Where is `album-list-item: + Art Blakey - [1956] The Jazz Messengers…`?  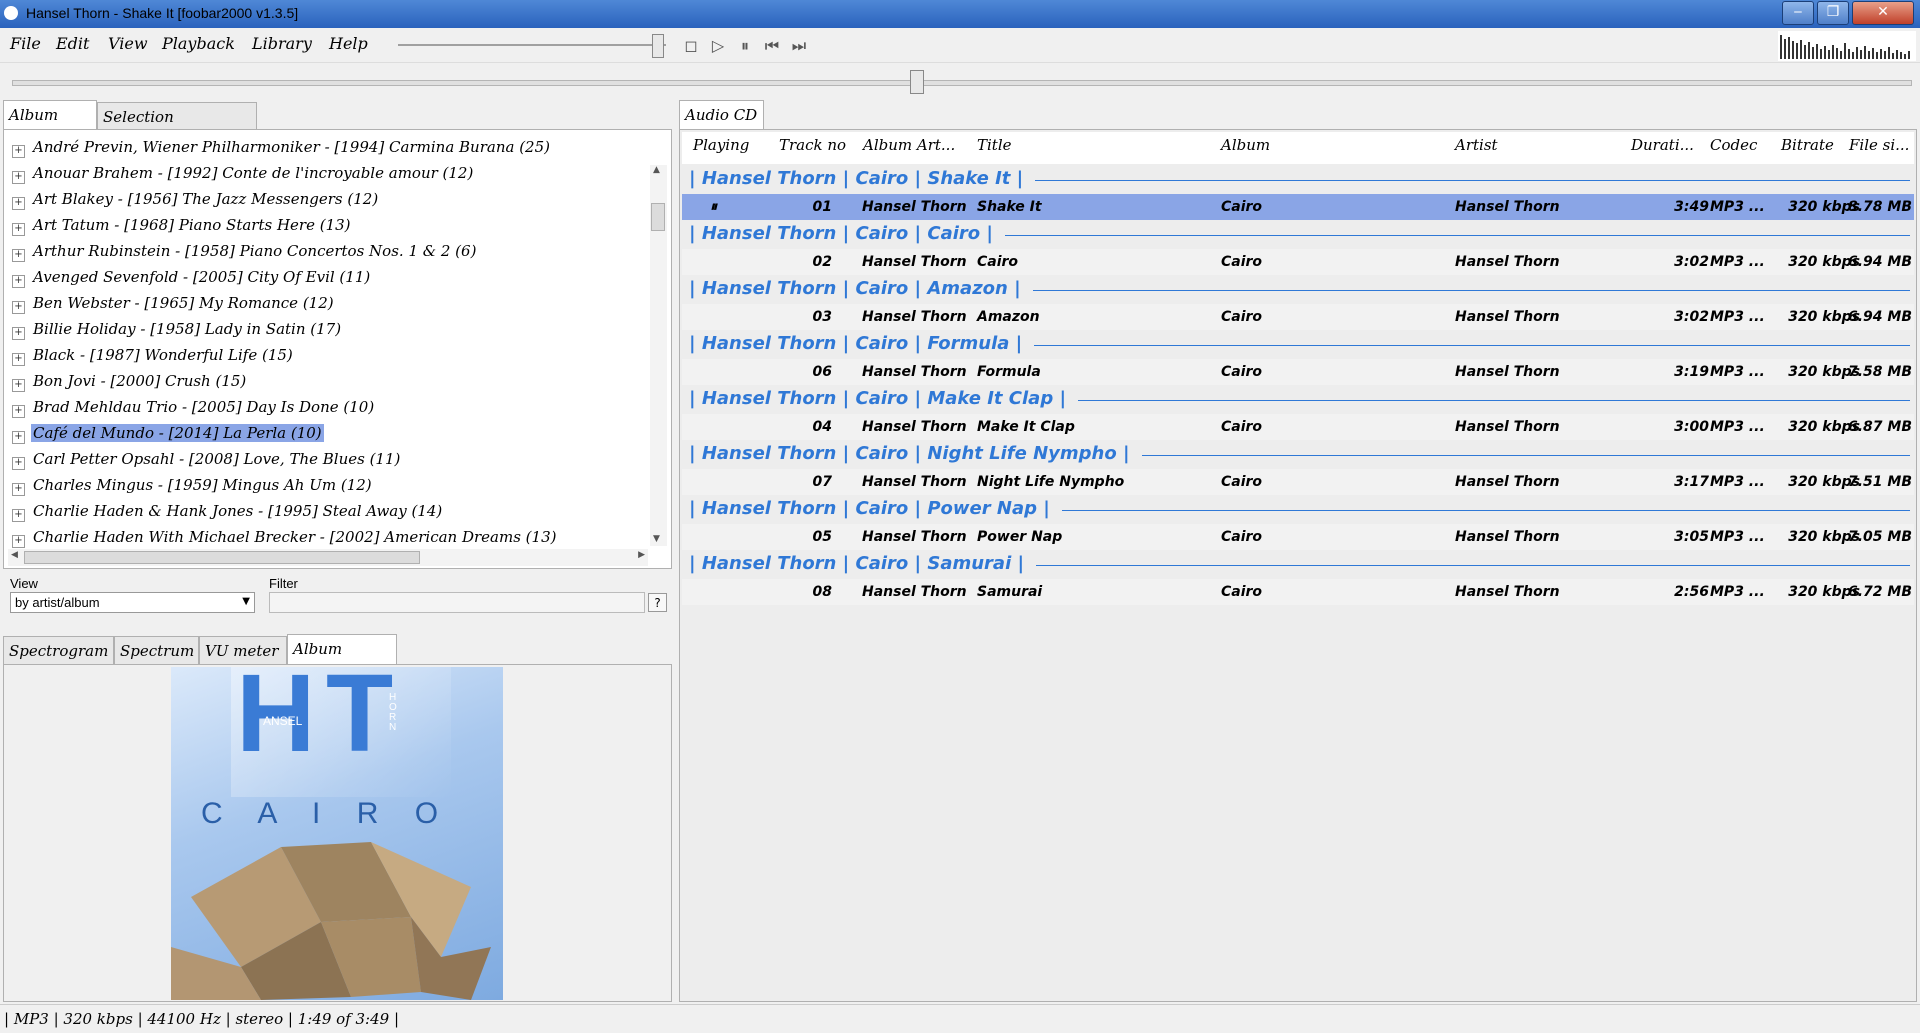
album-list-item: + Art Blakey - [1956] The Jazz Messengers… is located at coordinates (196, 199).